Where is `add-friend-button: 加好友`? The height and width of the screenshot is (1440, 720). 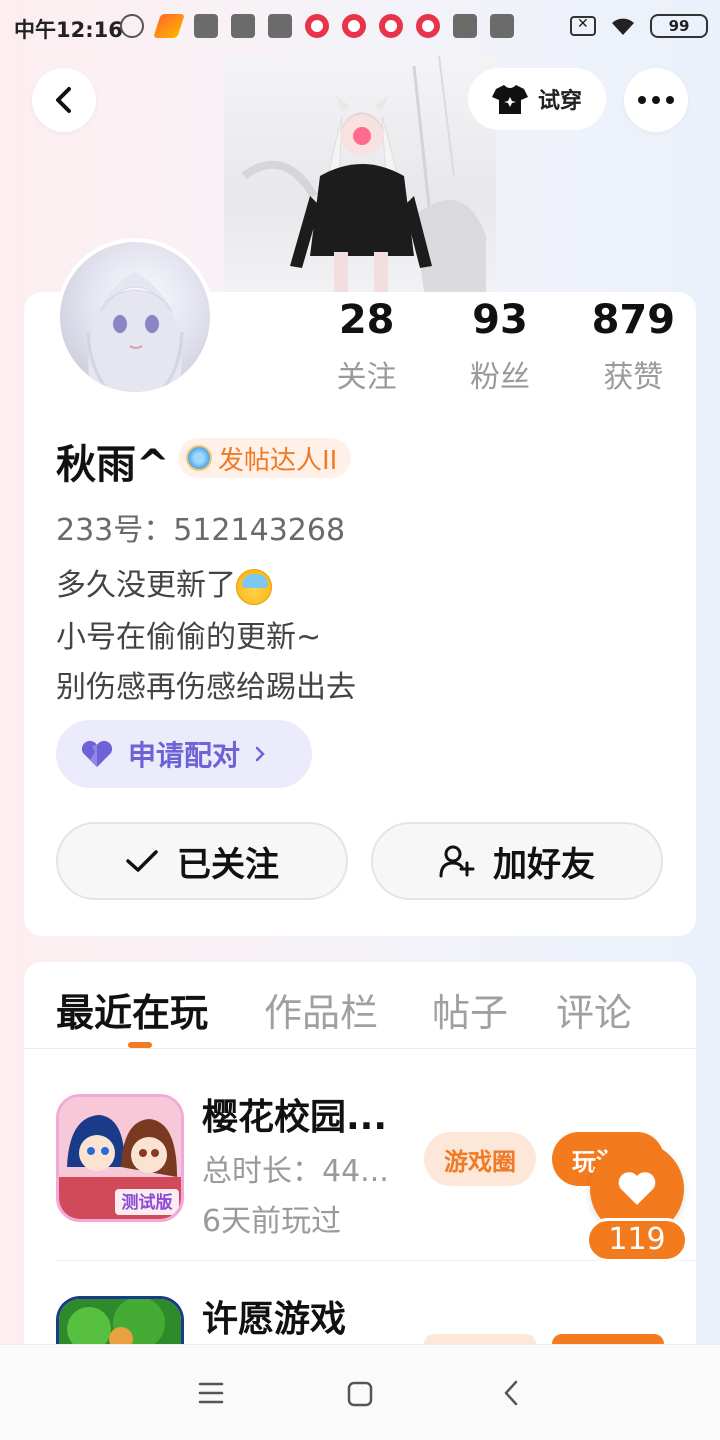 add-friend-button: 加好友 is located at coordinates (517, 861).